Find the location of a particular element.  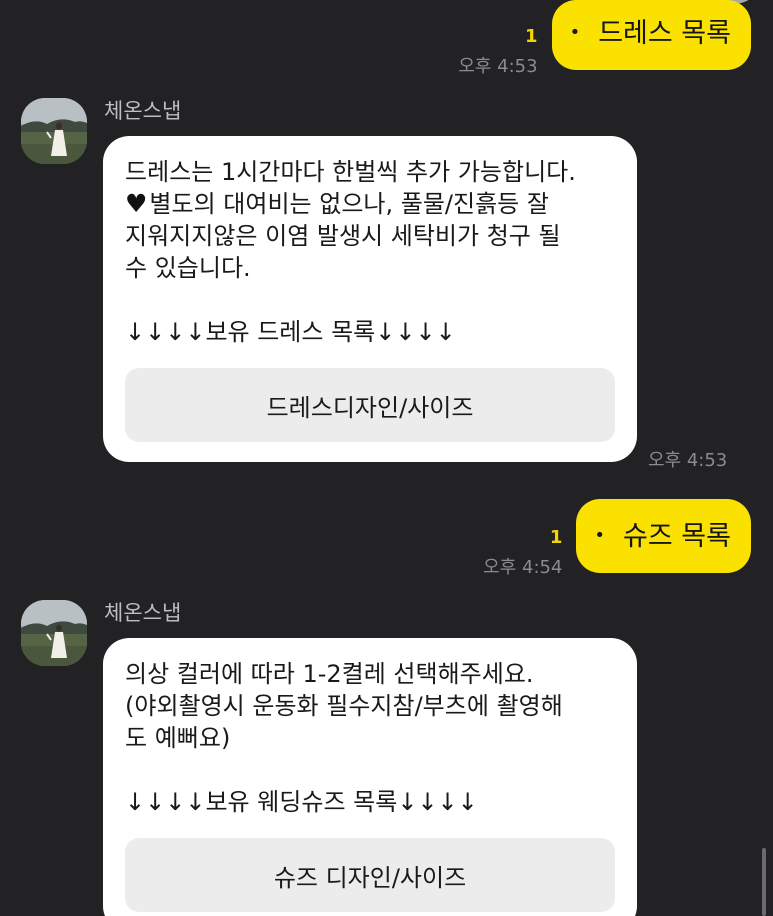

message-line: 의상 컬러에 따라 1-2켤레 선택해주세요. is located at coordinates (329, 674).